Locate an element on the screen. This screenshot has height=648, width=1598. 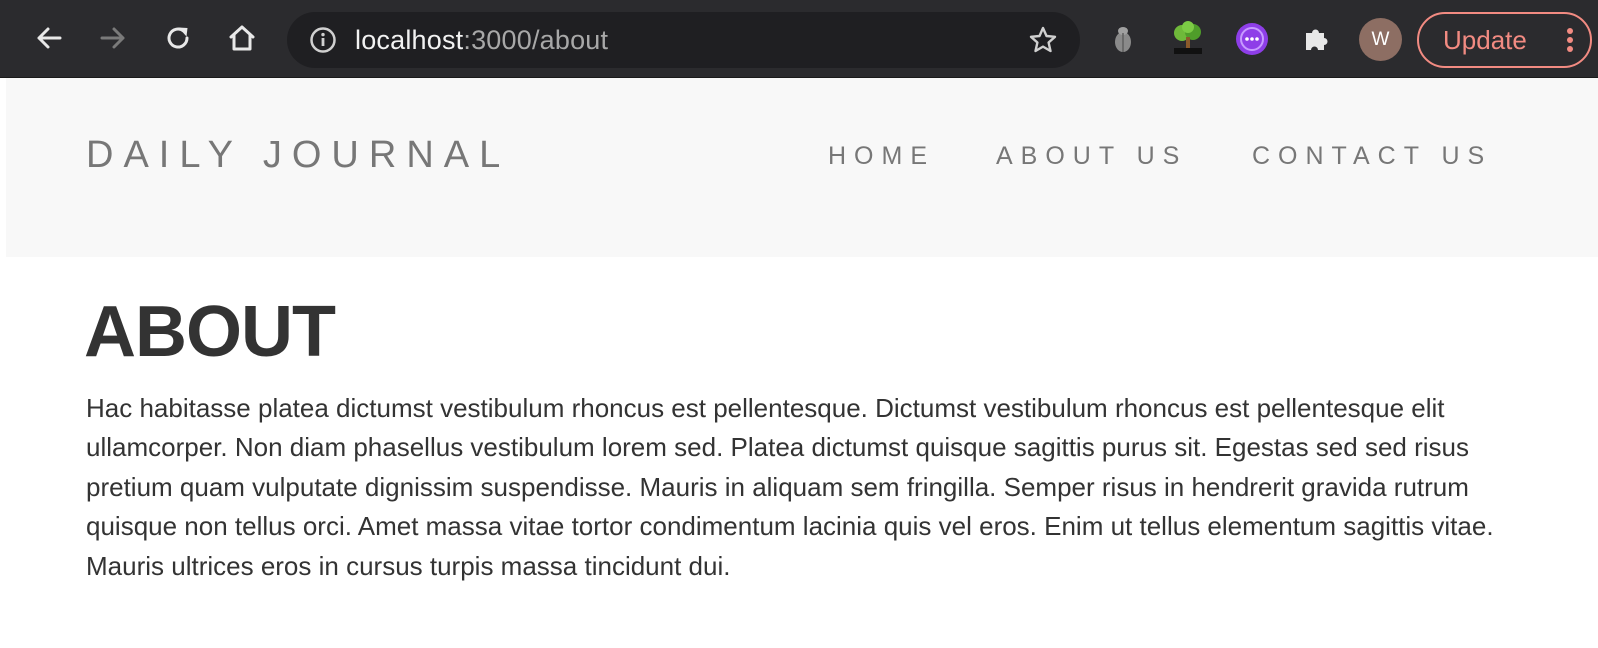
url-path: :3000/about is located at coordinates (536, 40).